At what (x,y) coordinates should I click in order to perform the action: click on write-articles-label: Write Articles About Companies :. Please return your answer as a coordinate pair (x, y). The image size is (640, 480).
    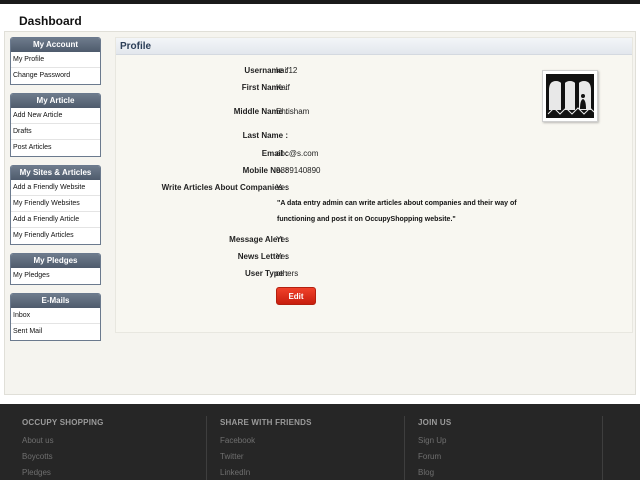
    Looking at the image, I should click on (224, 187).